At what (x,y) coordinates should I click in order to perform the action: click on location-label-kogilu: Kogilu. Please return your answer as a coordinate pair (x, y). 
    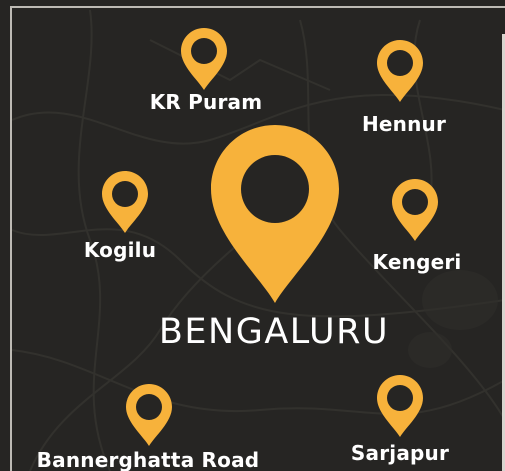
    Looking at the image, I should click on (120, 250).